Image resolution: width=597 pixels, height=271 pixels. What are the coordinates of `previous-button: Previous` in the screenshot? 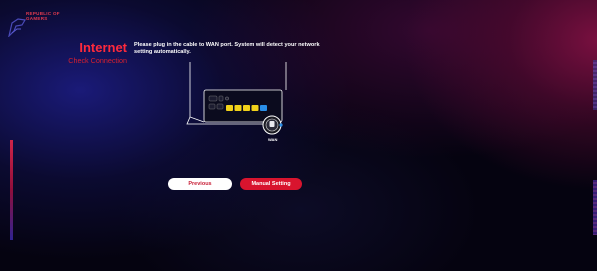 It's located at (200, 184).